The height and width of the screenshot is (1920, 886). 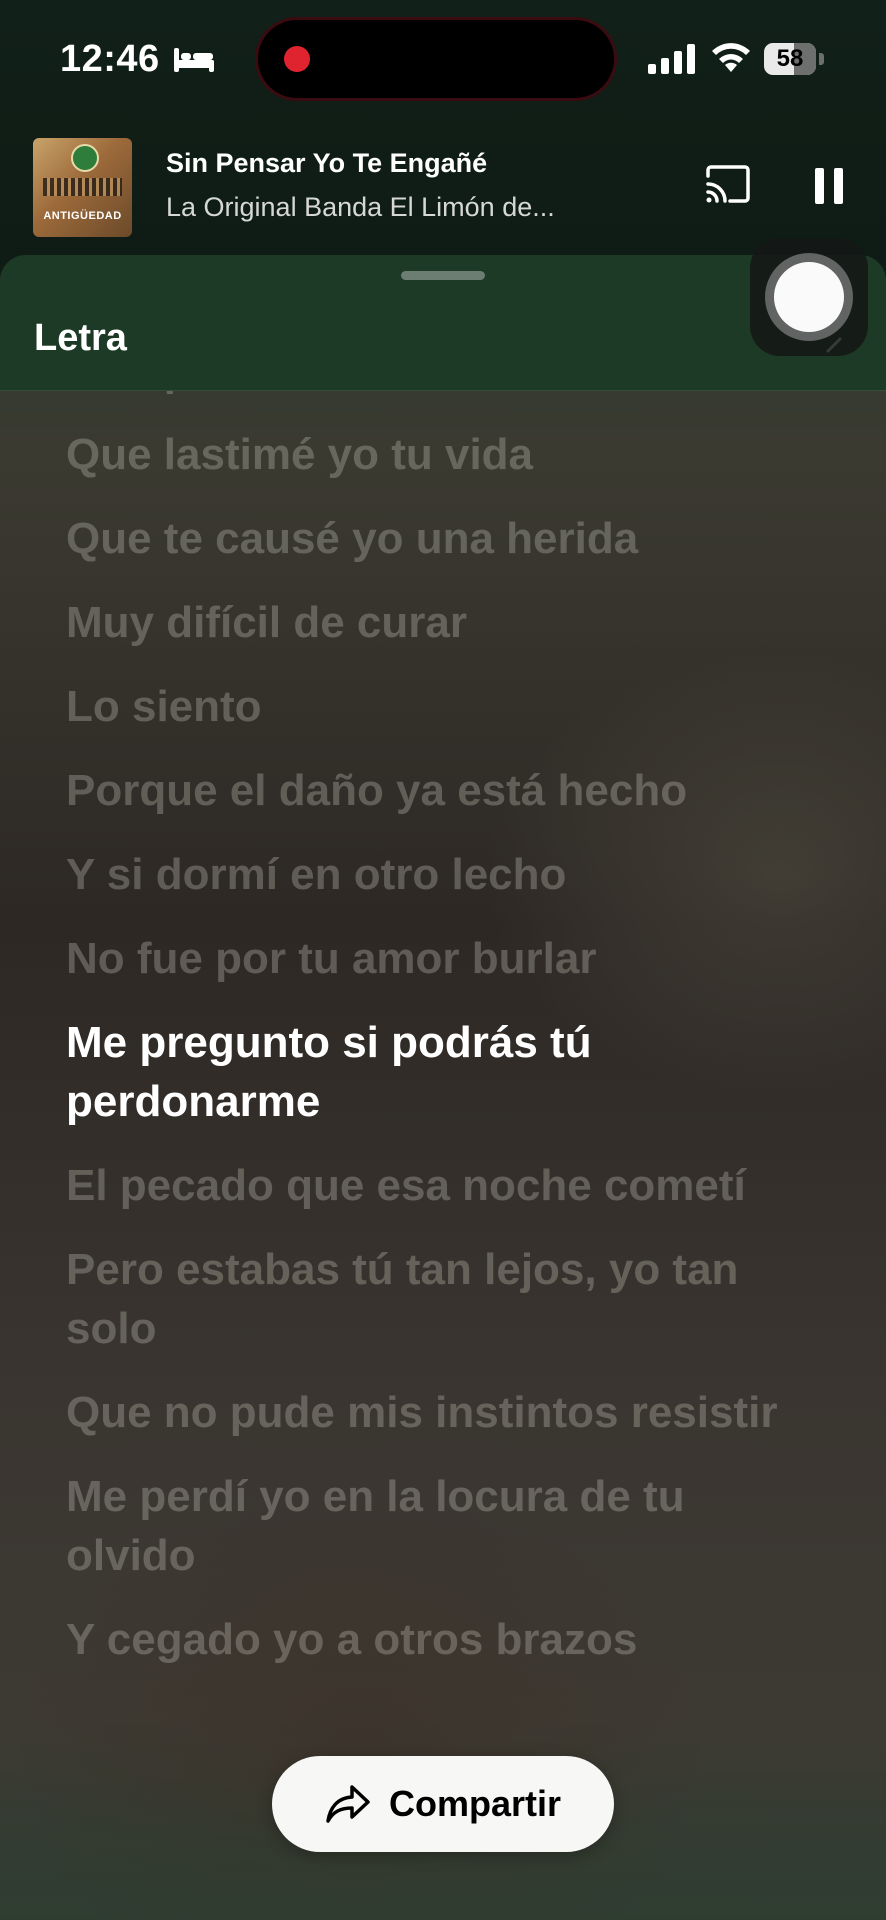 I want to click on battery-body: 58, so click(x=790, y=59).